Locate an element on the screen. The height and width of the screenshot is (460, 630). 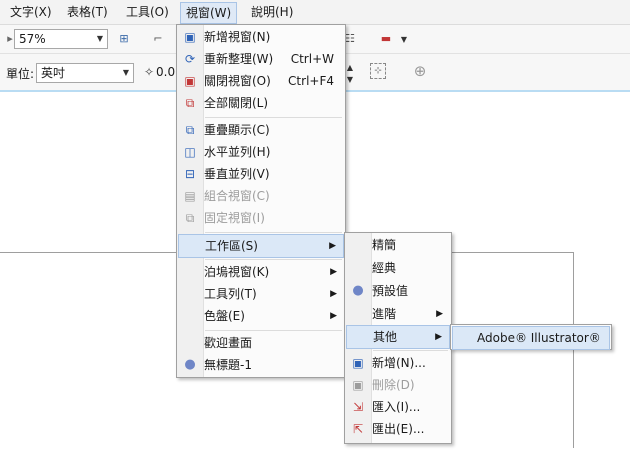
delete-workspace-icon: ▣ is located at coordinates (358, 385).